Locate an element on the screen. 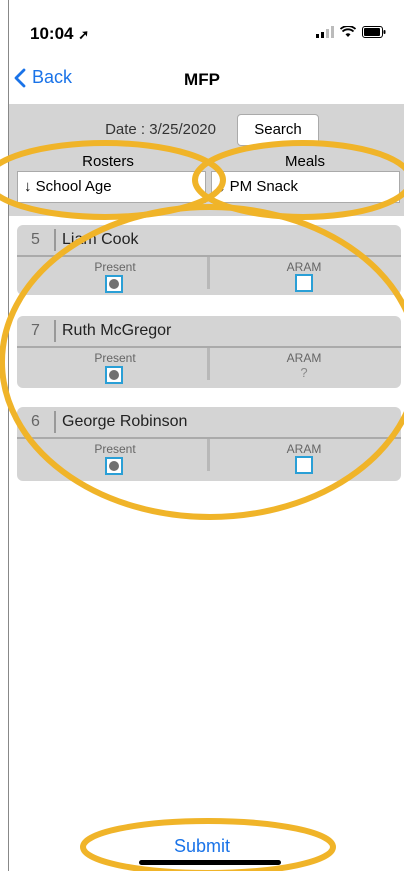  roster-select: ↓ School Age is located at coordinates (111, 187).